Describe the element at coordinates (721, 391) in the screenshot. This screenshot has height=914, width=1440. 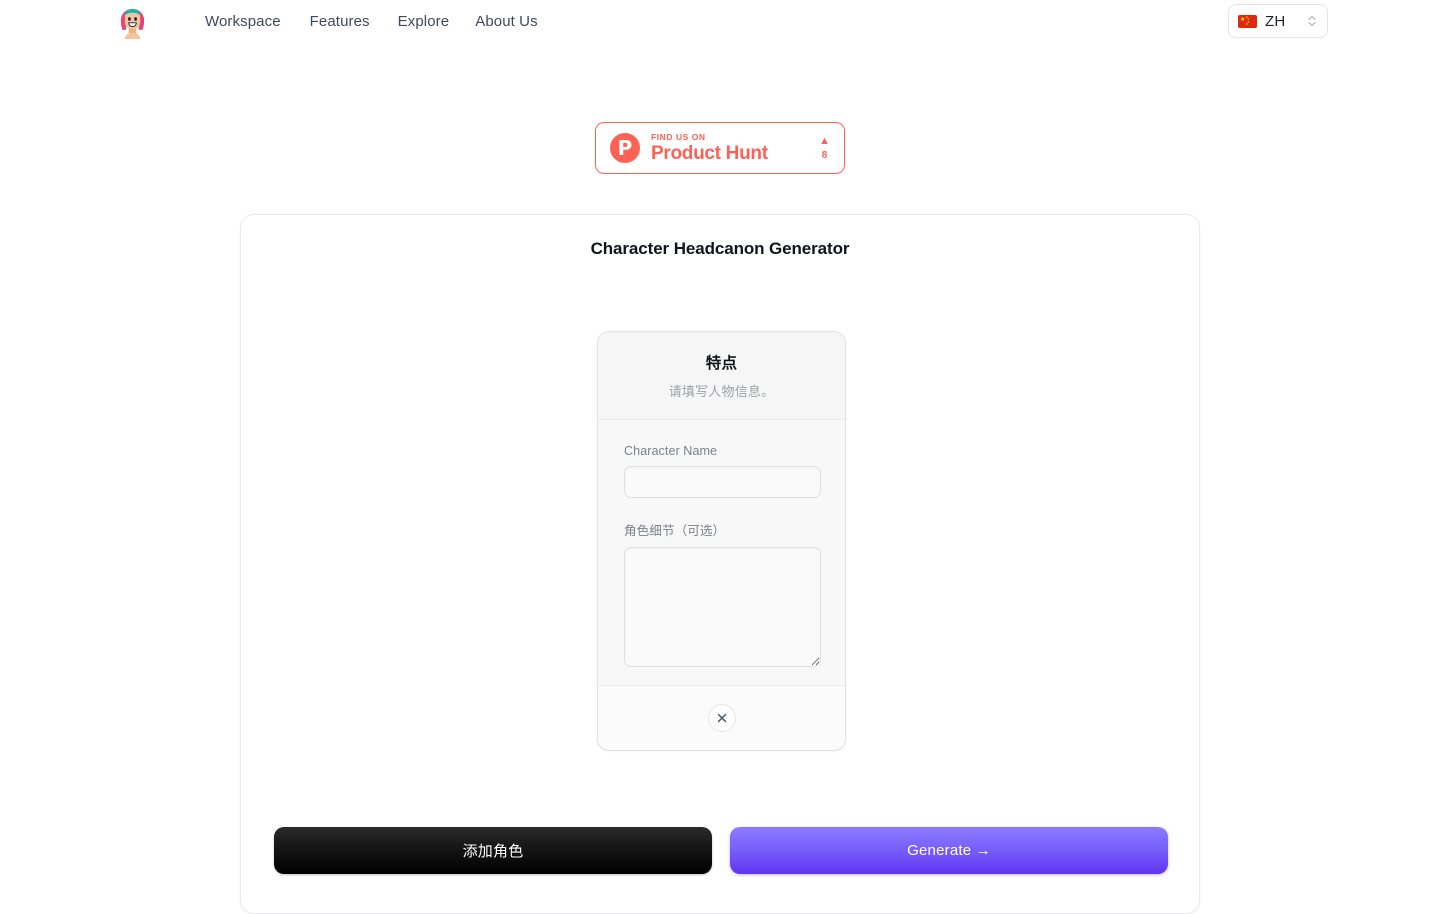
I see `form-card-subheading: 请填写人物信息。` at that location.